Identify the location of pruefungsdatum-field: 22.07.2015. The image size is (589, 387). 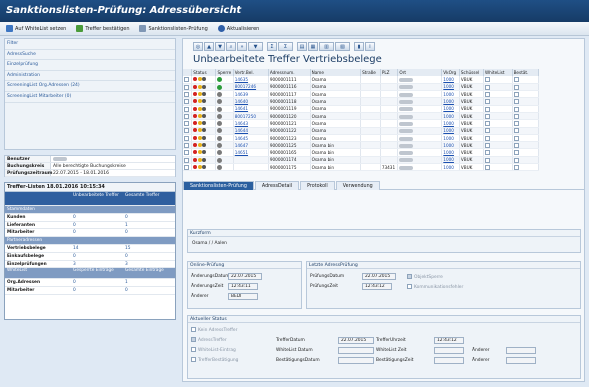
(379, 276).